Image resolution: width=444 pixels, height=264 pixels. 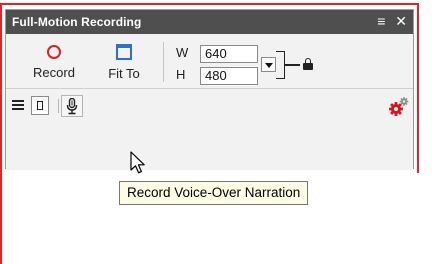 What do you see at coordinates (389, 21) in the screenshot?
I see `title-controls: ≡ ✕` at bounding box center [389, 21].